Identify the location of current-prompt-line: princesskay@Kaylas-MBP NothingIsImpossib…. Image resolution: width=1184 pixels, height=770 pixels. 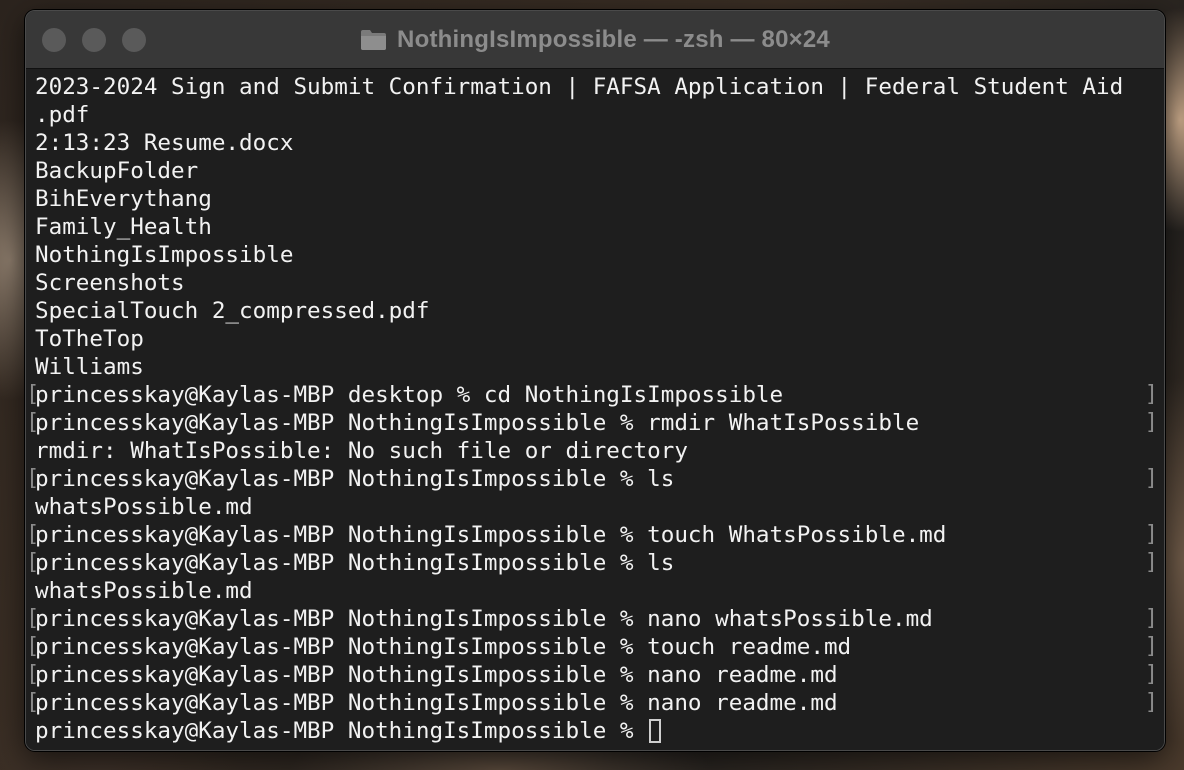
(597, 731).